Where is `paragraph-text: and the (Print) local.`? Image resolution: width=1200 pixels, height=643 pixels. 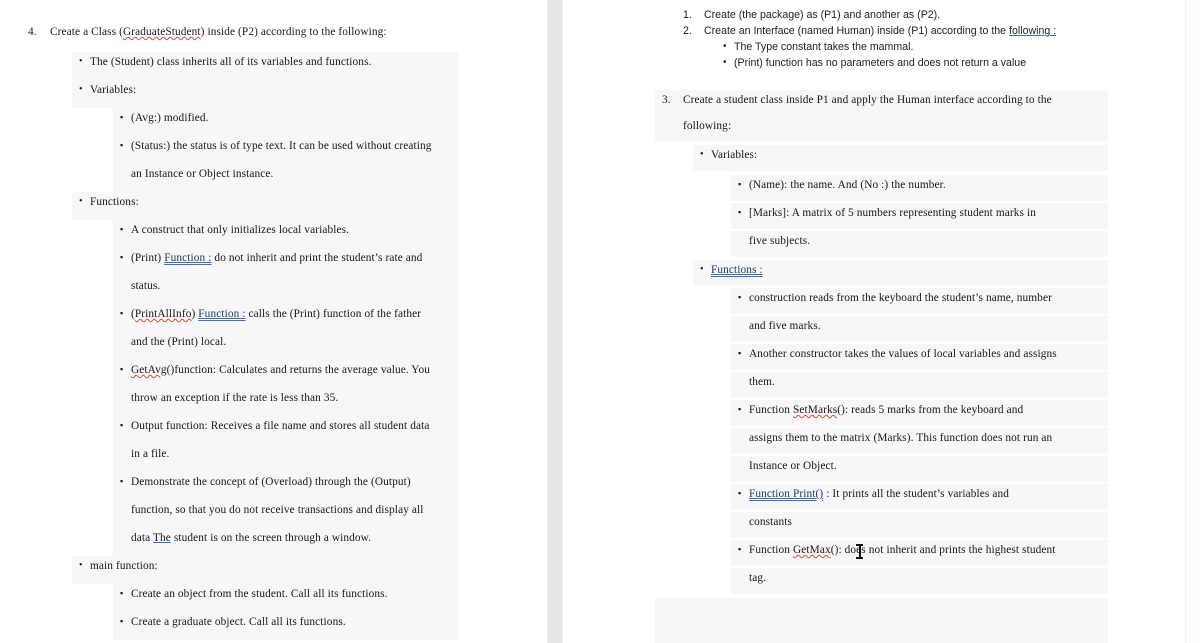
paragraph-text: and the (Print) local. is located at coordinates (179, 342).